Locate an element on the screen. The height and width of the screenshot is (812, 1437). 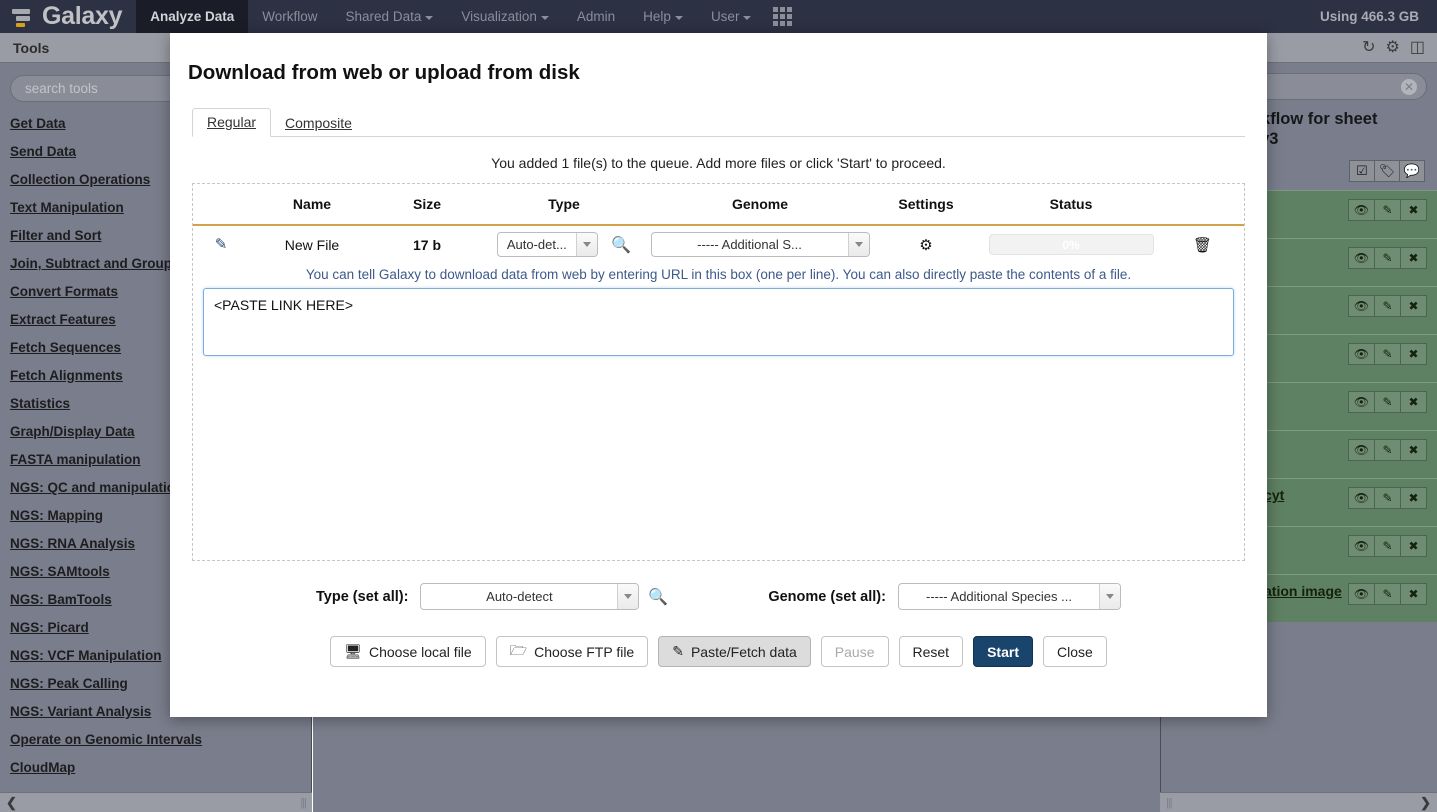
folder-open-icon: 🗁 is located at coordinates (518, 649).